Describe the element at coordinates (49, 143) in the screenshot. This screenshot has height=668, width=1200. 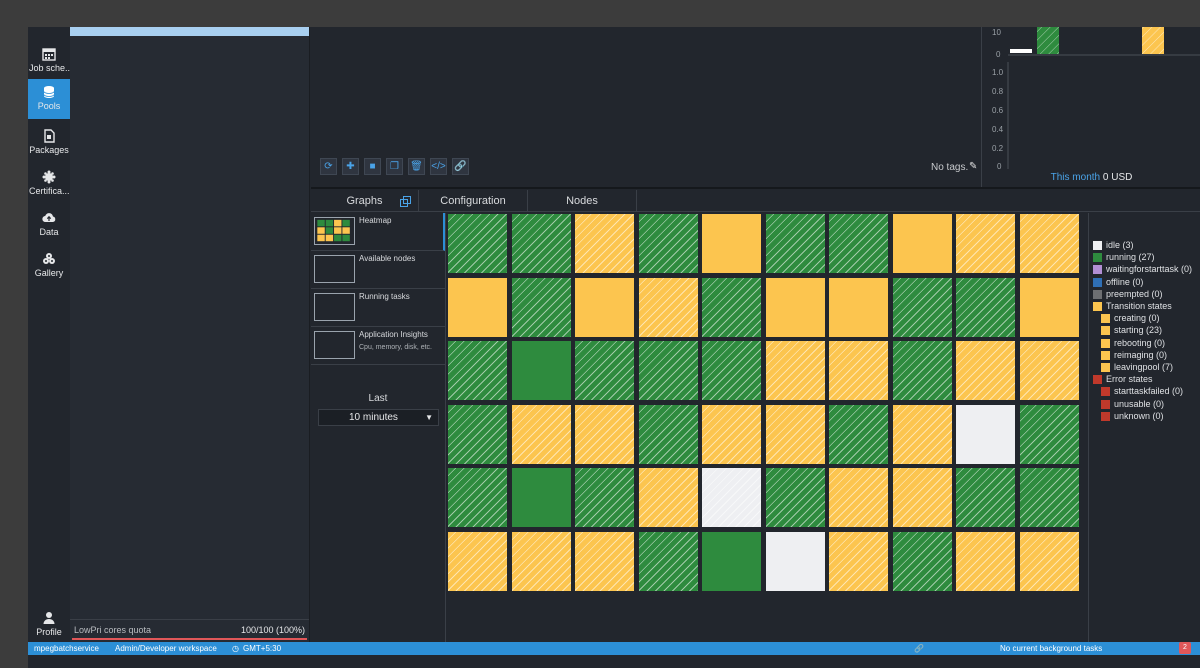
I see `nav-item-packages: Packages` at that location.